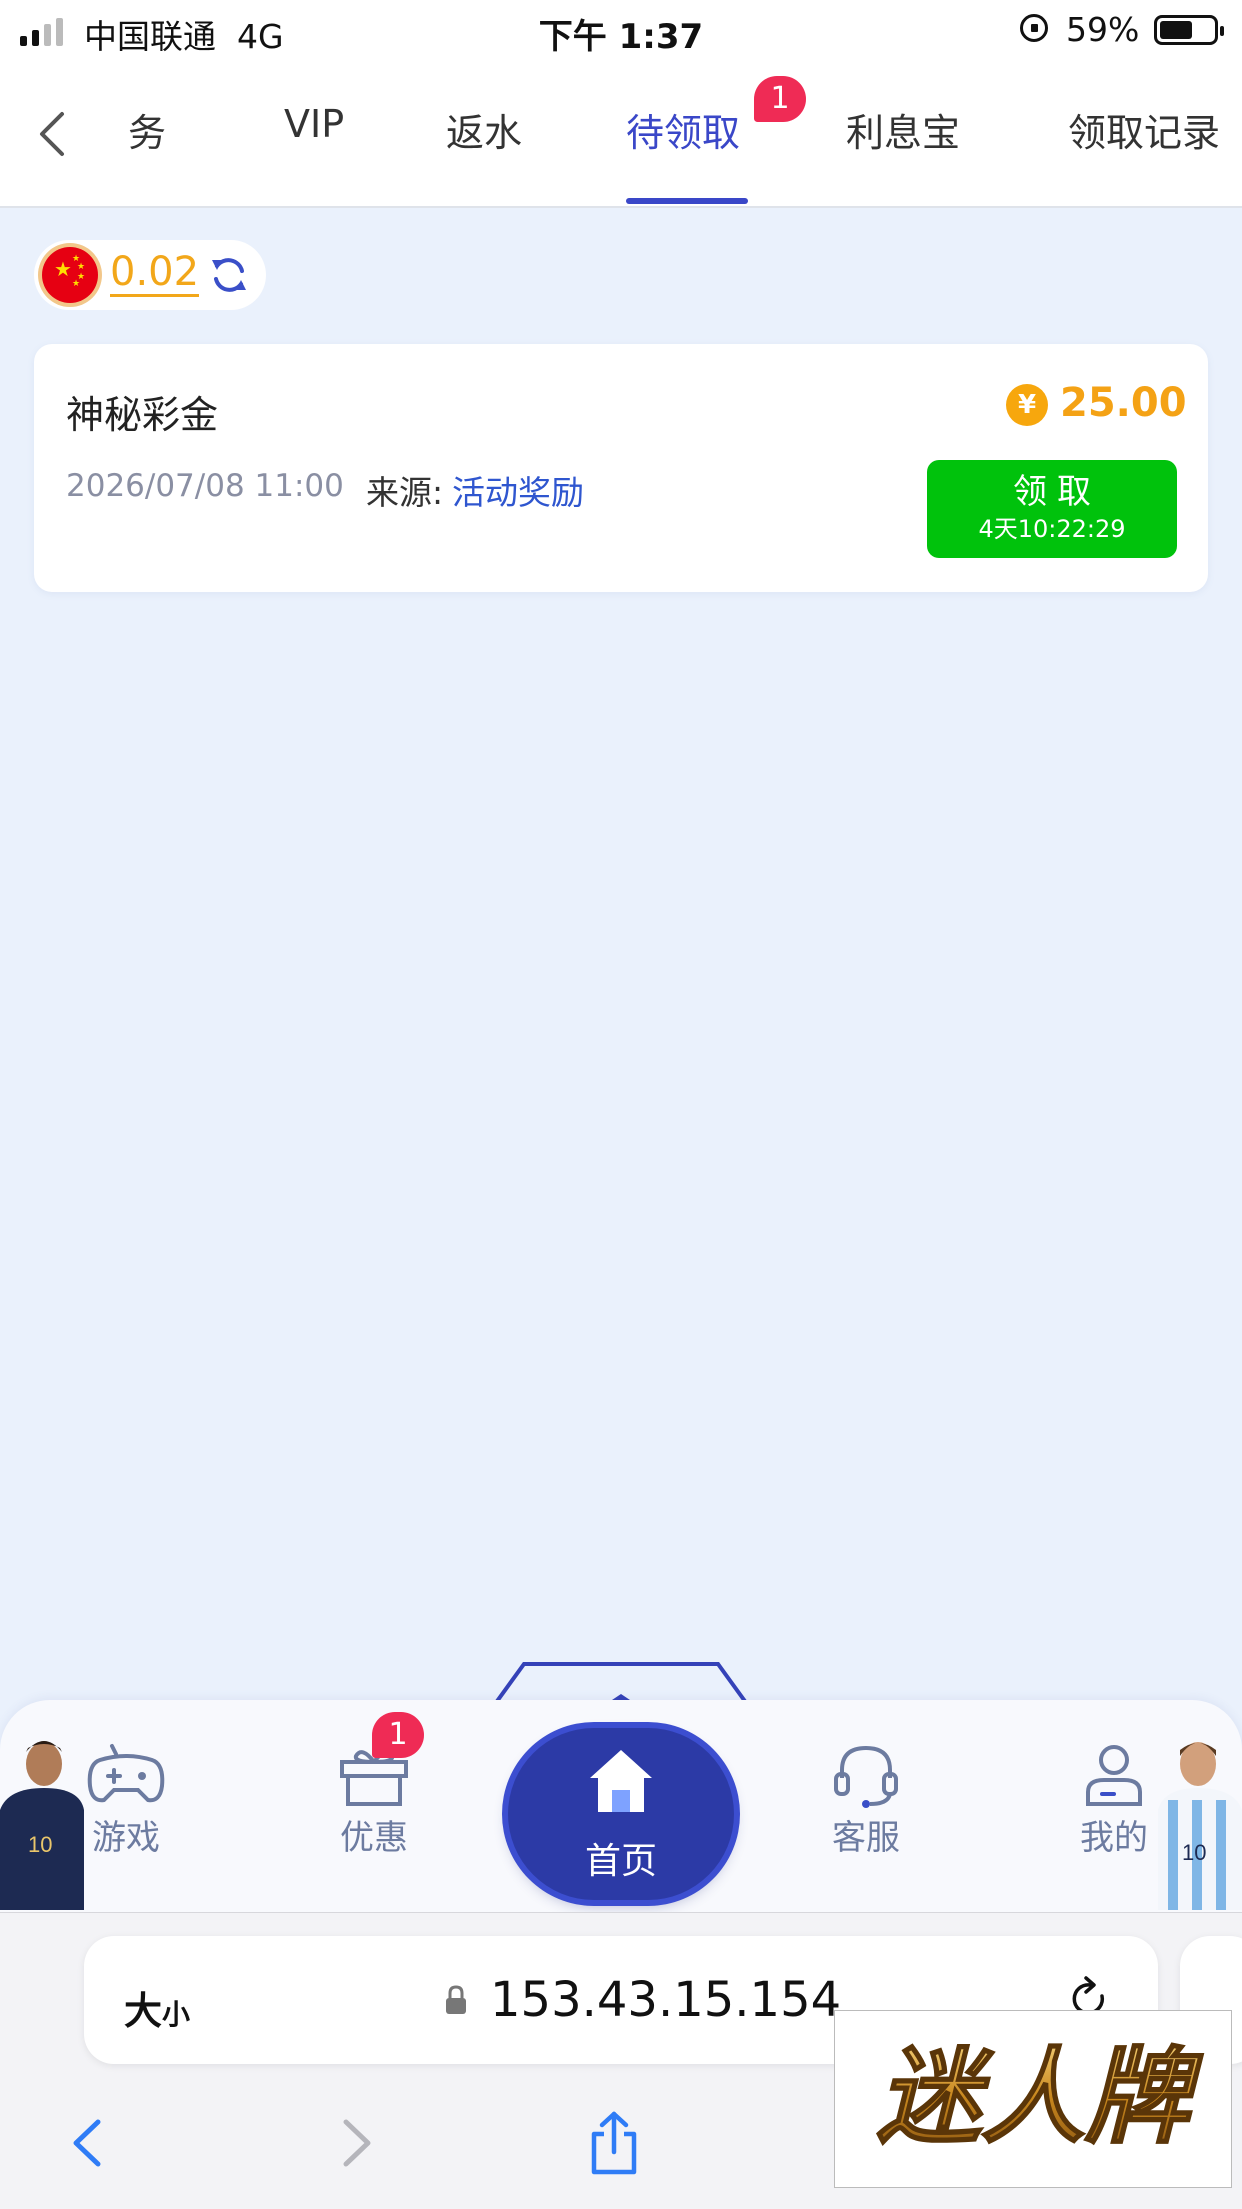  What do you see at coordinates (866, 1776) in the screenshot?
I see `headset-icon` at bounding box center [866, 1776].